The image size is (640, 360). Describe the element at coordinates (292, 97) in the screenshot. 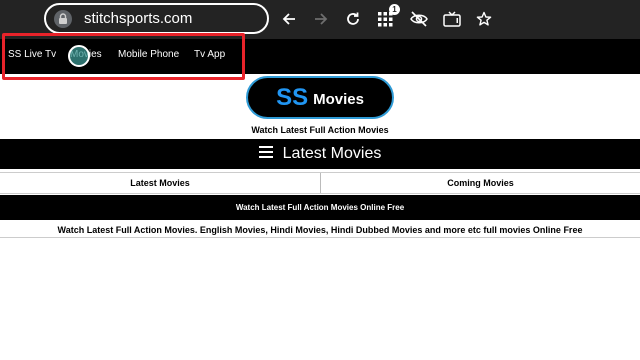

I see `logo-ss-text: SS` at that location.